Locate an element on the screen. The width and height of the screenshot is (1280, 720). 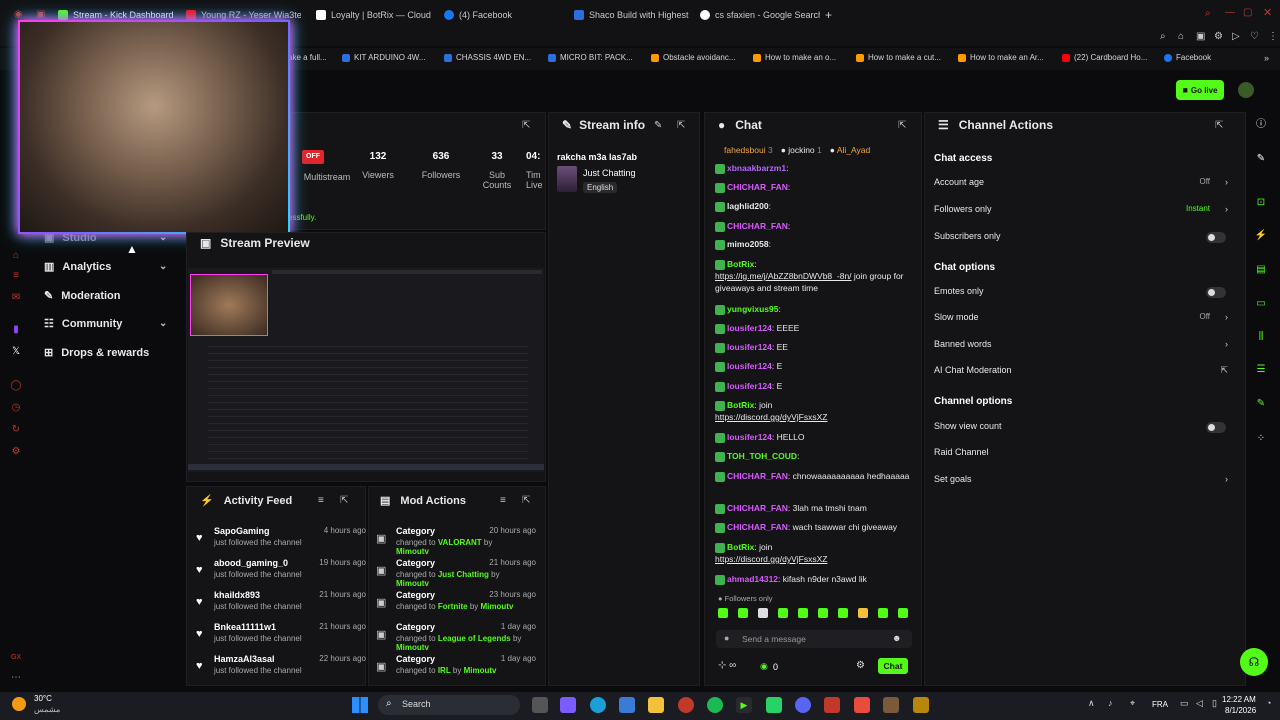
zoom-icon: ⌕ is located at coordinates (1163, 36).